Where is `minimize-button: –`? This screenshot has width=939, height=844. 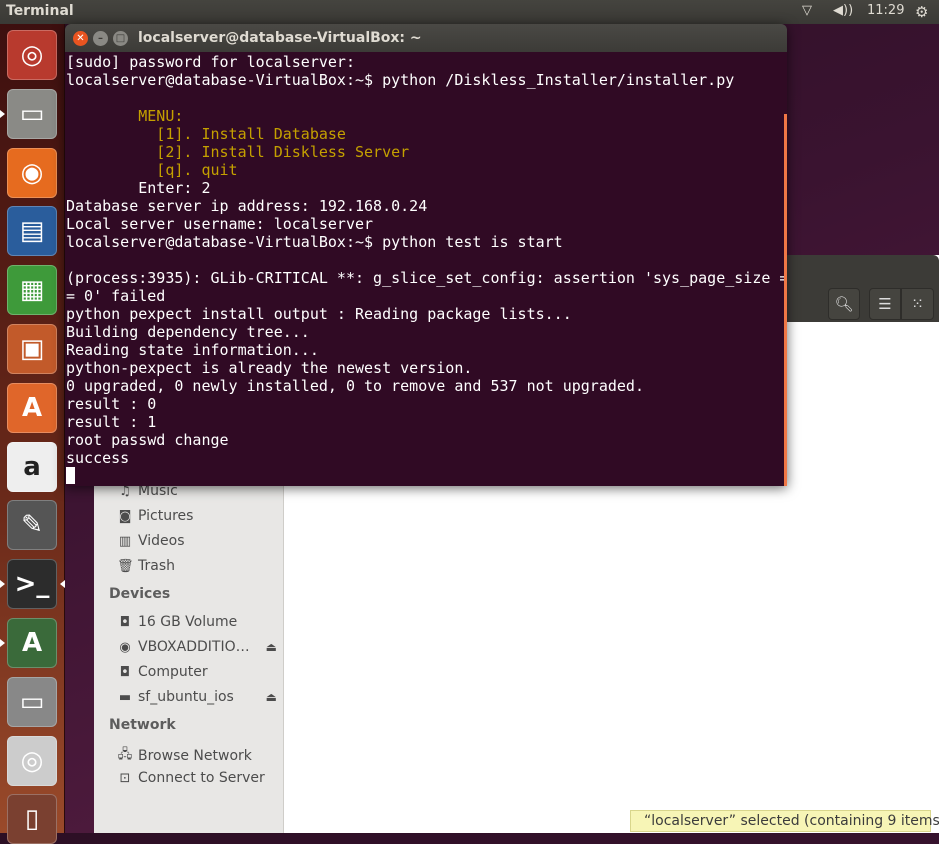 minimize-button: – is located at coordinates (100, 38).